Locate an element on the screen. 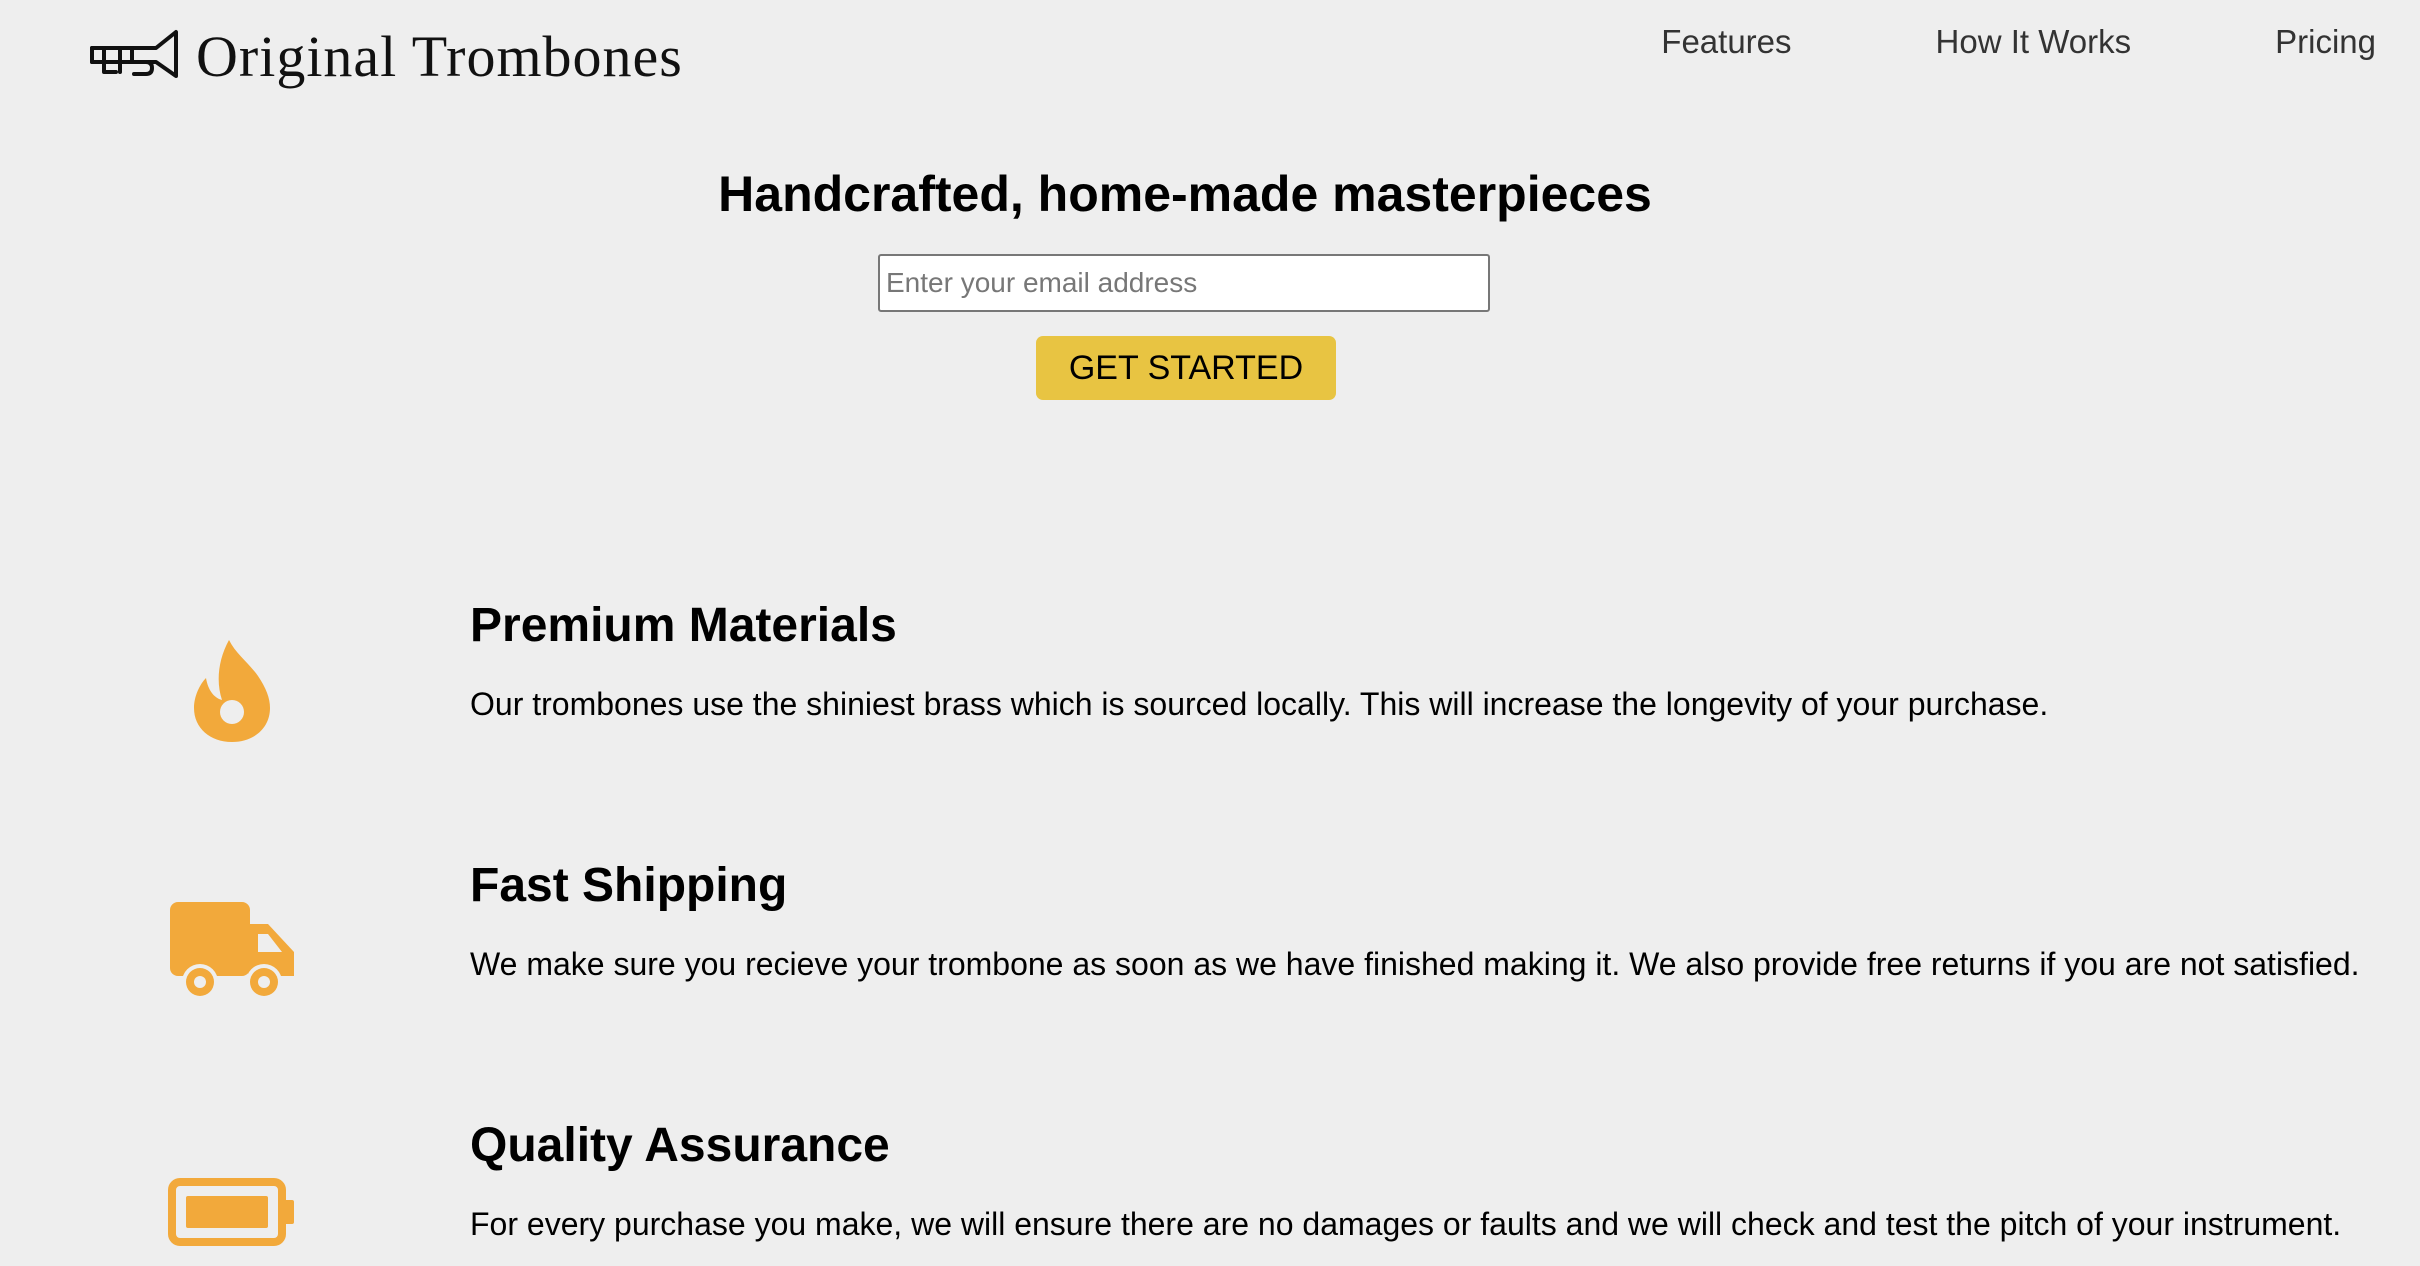  email-input is located at coordinates (1184, 283).